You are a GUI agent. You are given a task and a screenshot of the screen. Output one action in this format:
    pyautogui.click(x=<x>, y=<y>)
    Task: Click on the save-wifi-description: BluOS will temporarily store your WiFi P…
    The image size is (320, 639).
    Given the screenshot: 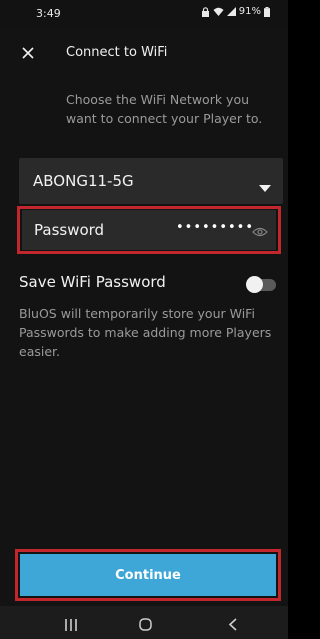 What is the action you would take?
    pyautogui.click(x=145, y=332)
    